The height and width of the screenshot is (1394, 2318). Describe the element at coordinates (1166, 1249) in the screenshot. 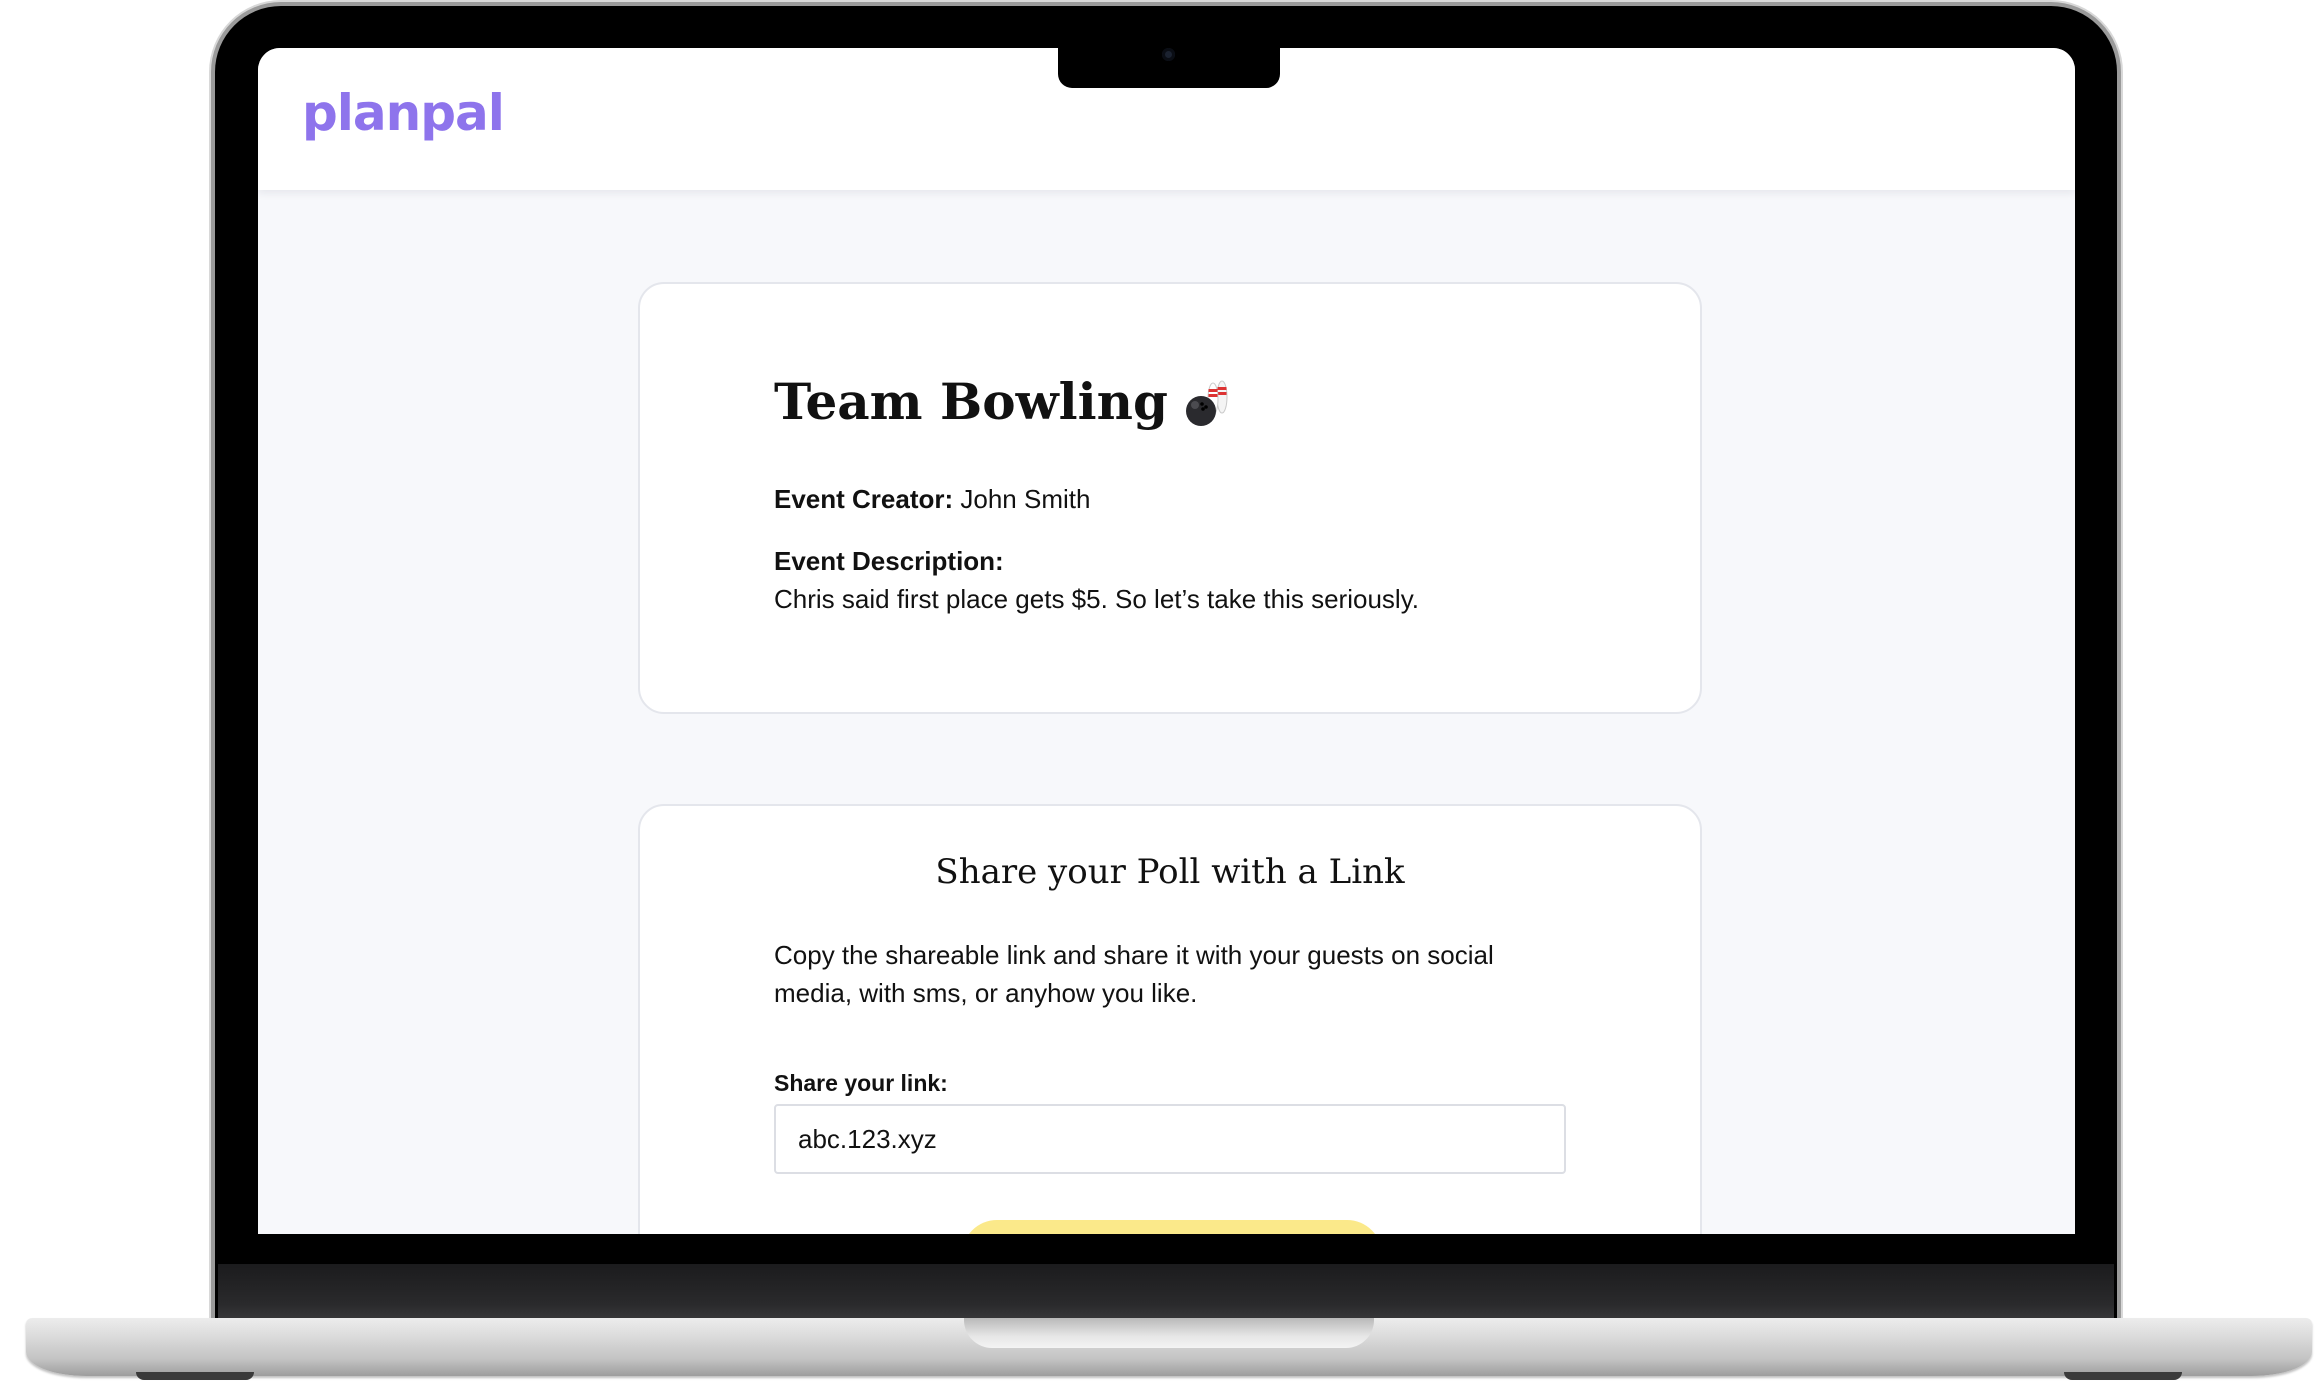

I see `screen-bottom-bezel` at that location.